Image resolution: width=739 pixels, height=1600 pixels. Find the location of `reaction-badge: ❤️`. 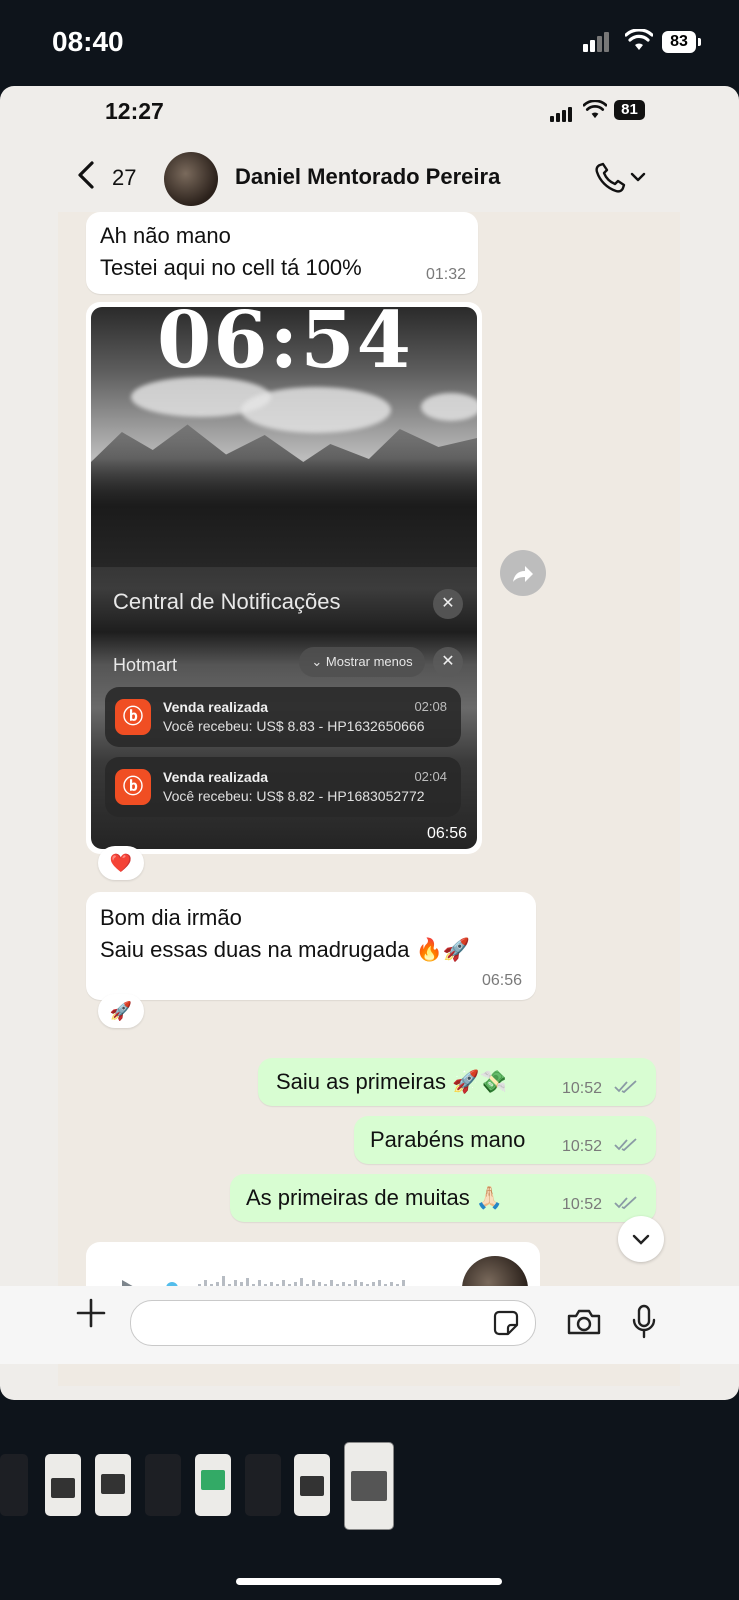

reaction-badge: ❤️ is located at coordinates (121, 863).